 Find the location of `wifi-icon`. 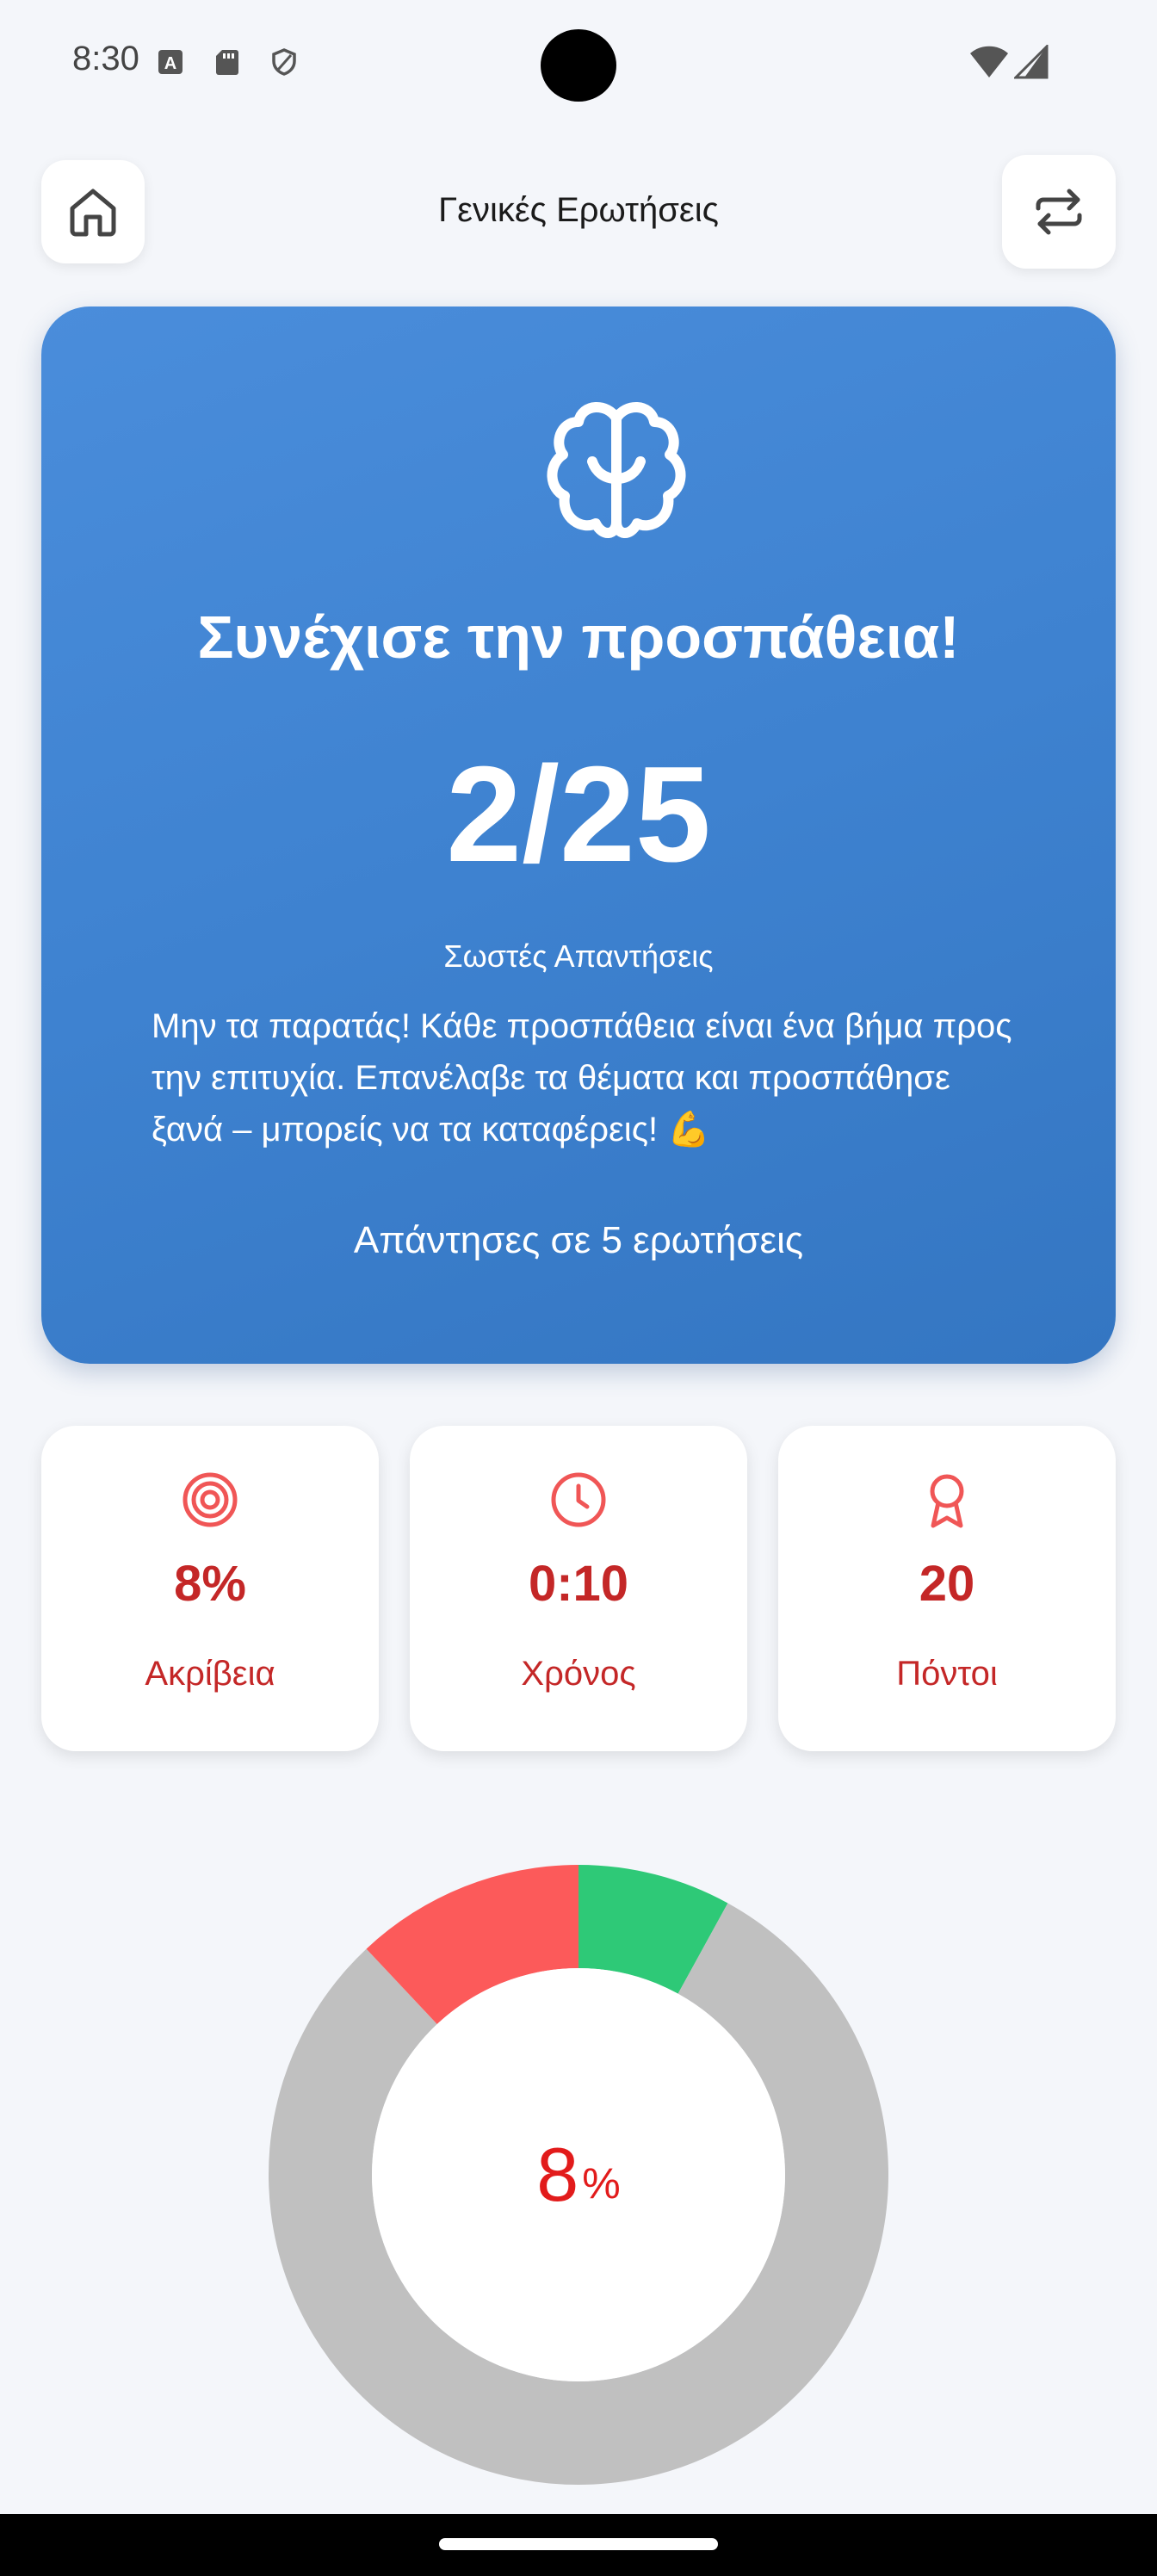

wifi-icon is located at coordinates (989, 62).